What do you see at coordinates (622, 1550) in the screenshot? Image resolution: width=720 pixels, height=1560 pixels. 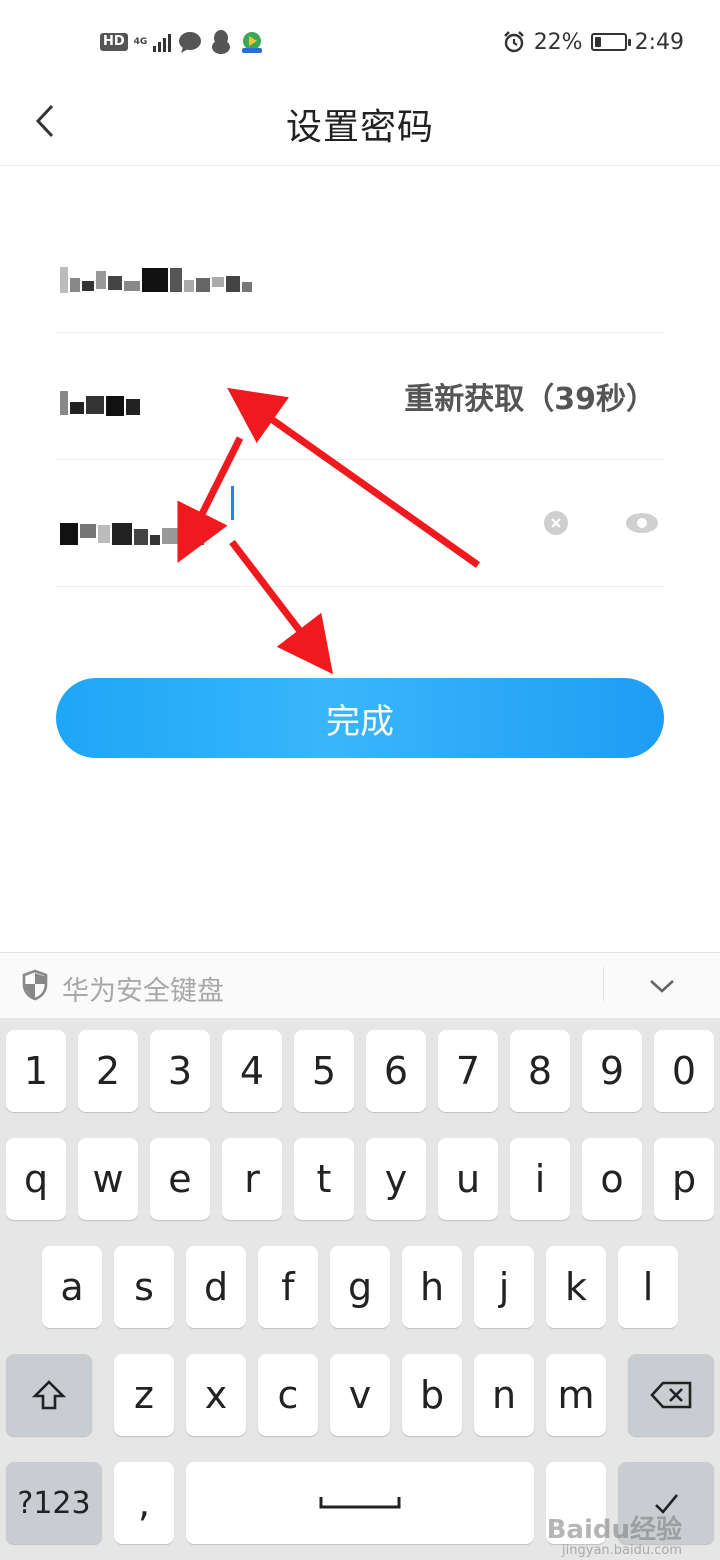 I see `baidu-watermark-url: jingyan.baidu.com` at bounding box center [622, 1550].